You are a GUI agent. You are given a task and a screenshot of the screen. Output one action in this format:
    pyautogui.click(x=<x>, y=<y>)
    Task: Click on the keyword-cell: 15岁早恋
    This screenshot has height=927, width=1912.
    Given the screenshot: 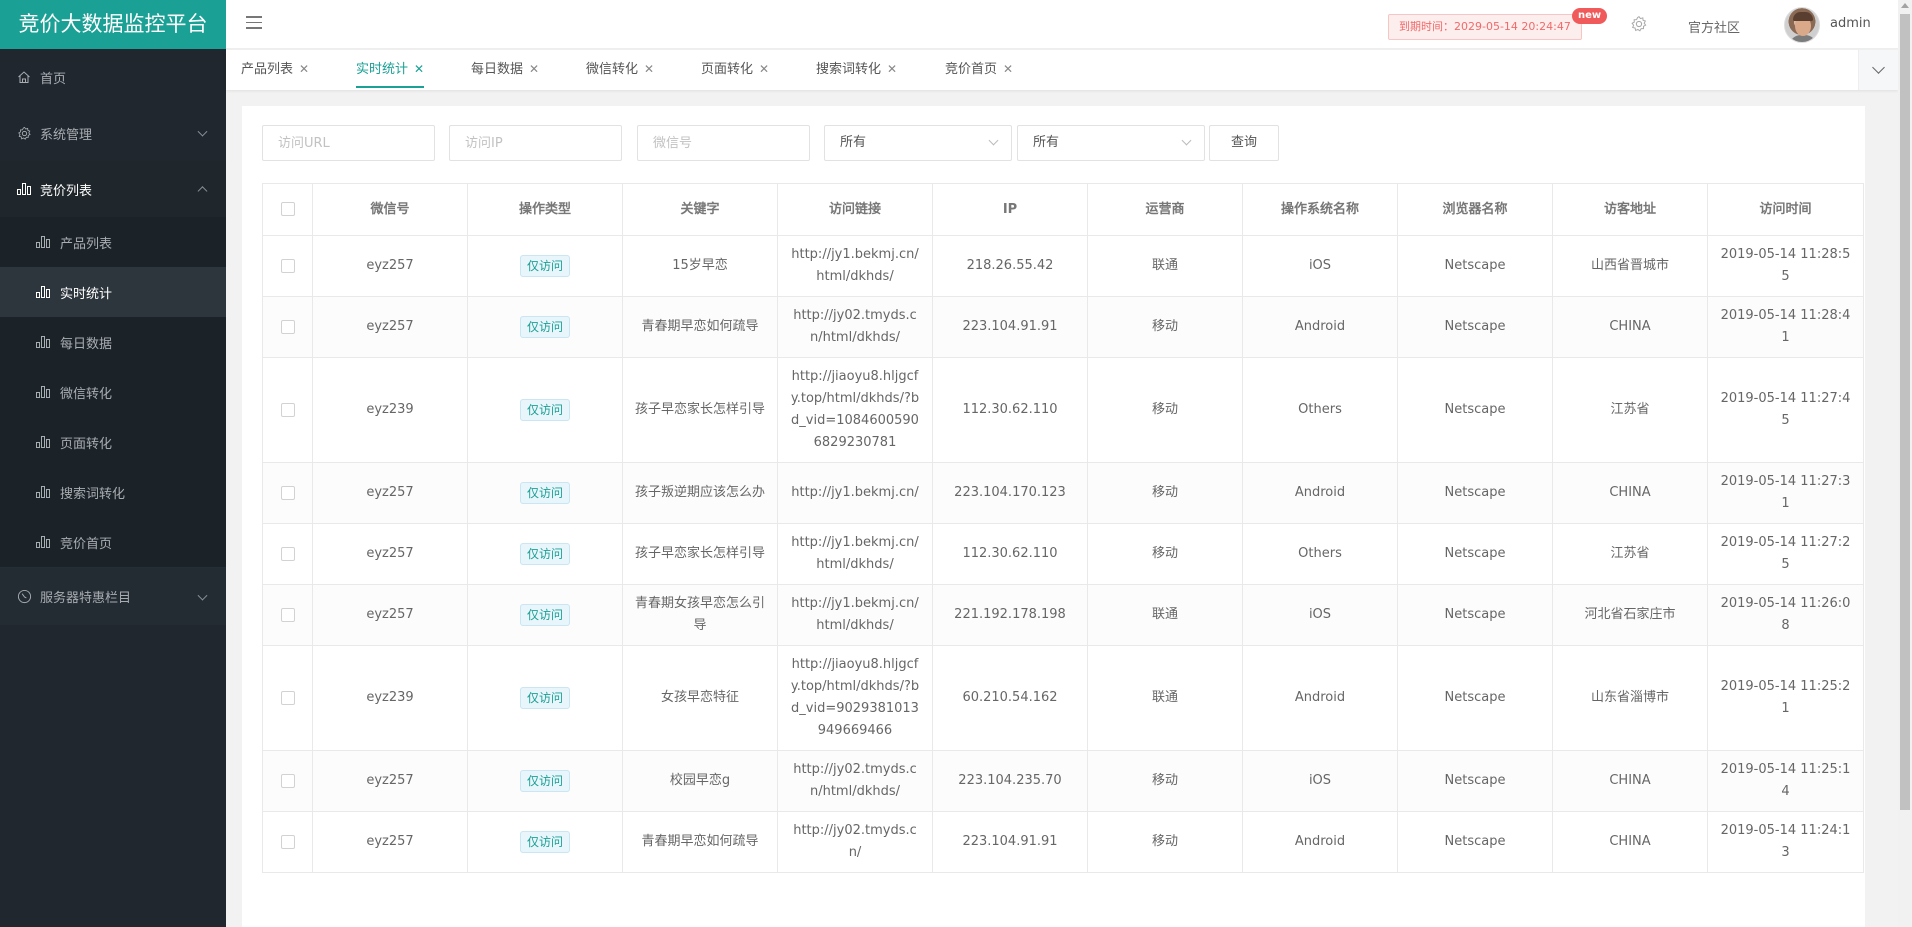 What is the action you would take?
    pyautogui.click(x=700, y=266)
    